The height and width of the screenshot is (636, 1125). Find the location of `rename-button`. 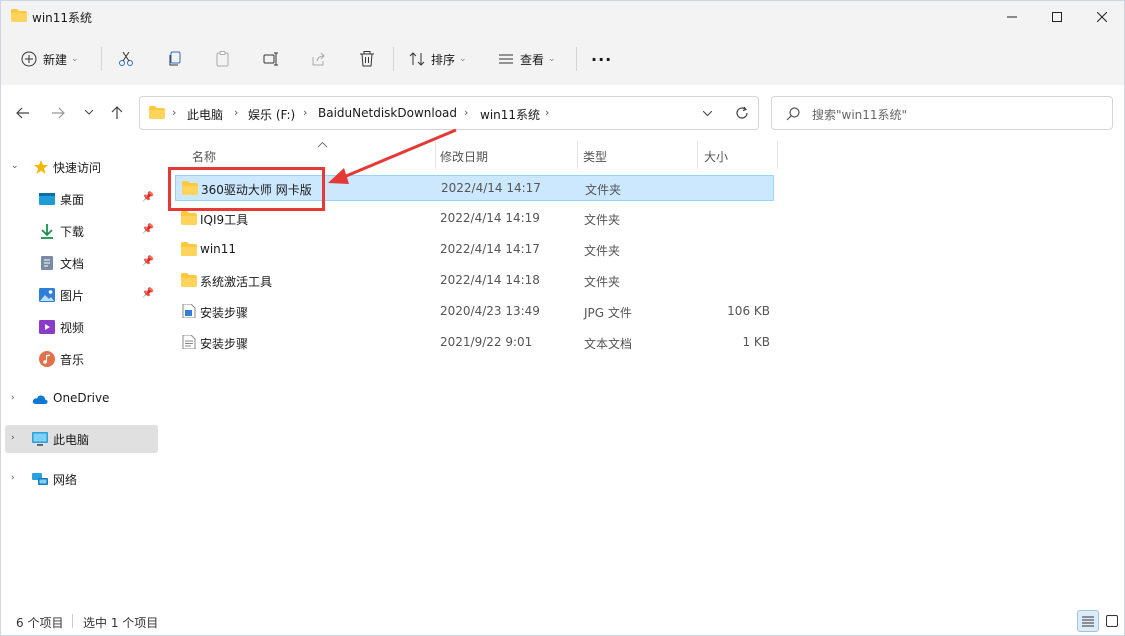

rename-button is located at coordinates (271, 59).